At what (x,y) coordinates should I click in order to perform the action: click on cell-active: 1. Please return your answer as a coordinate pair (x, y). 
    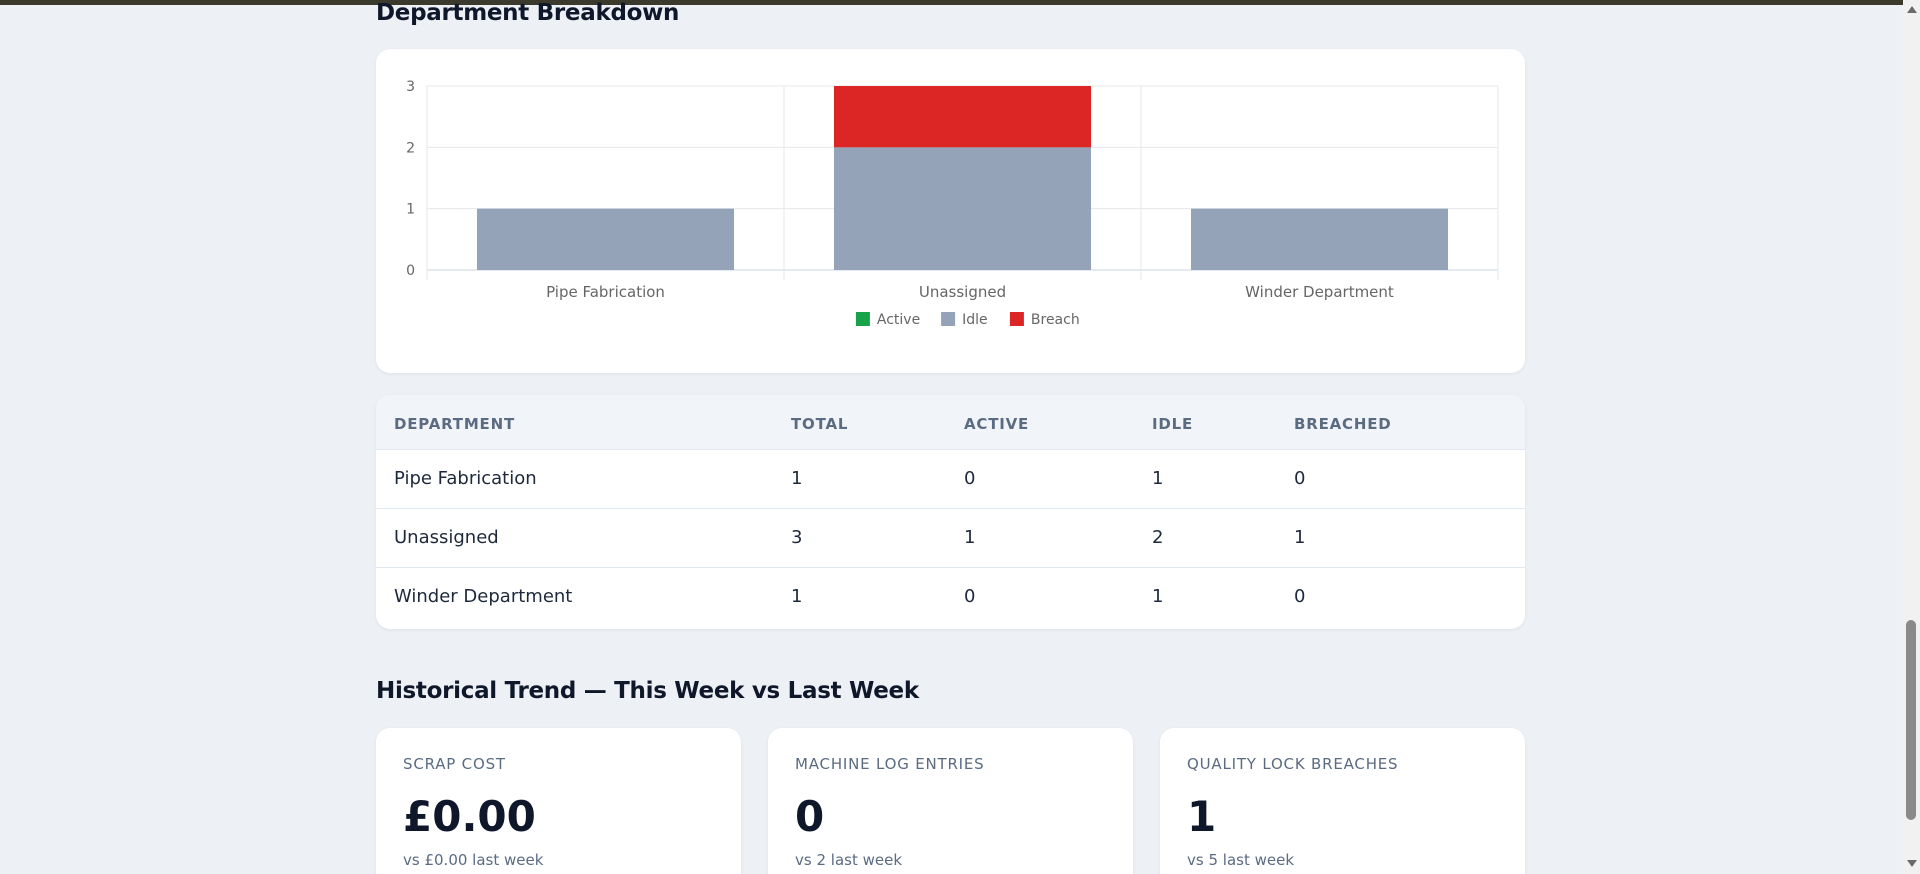
    Looking at the image, I should click on (970, 537).